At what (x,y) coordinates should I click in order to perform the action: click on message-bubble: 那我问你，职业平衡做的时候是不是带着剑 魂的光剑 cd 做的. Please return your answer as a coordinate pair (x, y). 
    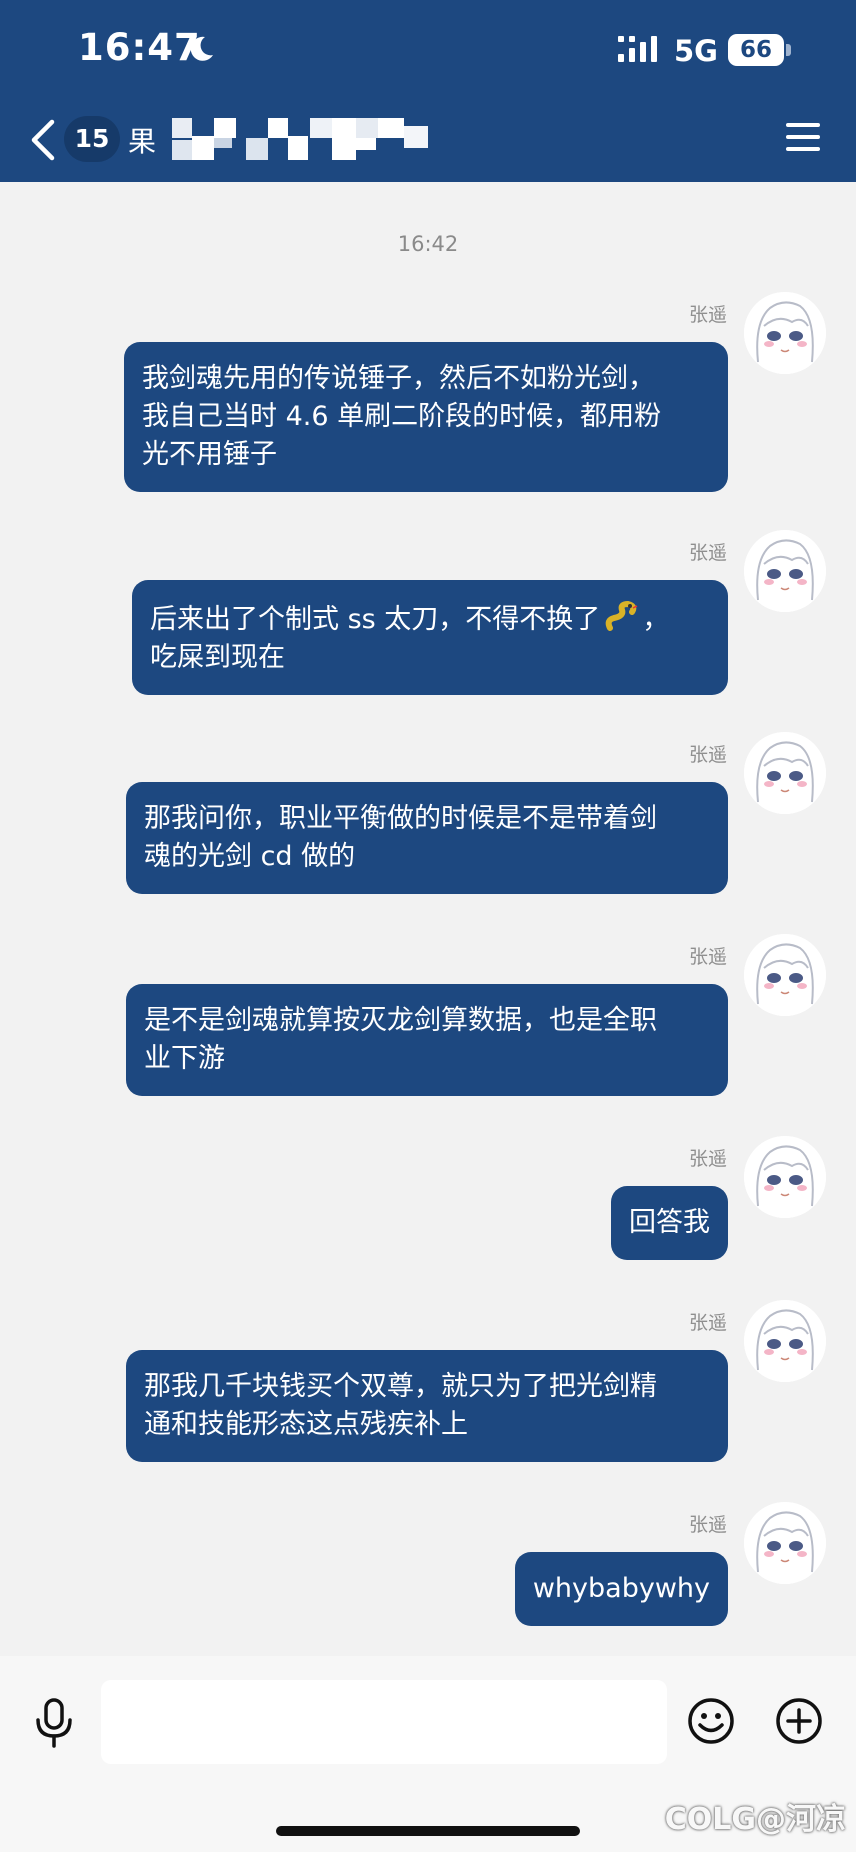
    Looking at the image, I should click on (427, 838).